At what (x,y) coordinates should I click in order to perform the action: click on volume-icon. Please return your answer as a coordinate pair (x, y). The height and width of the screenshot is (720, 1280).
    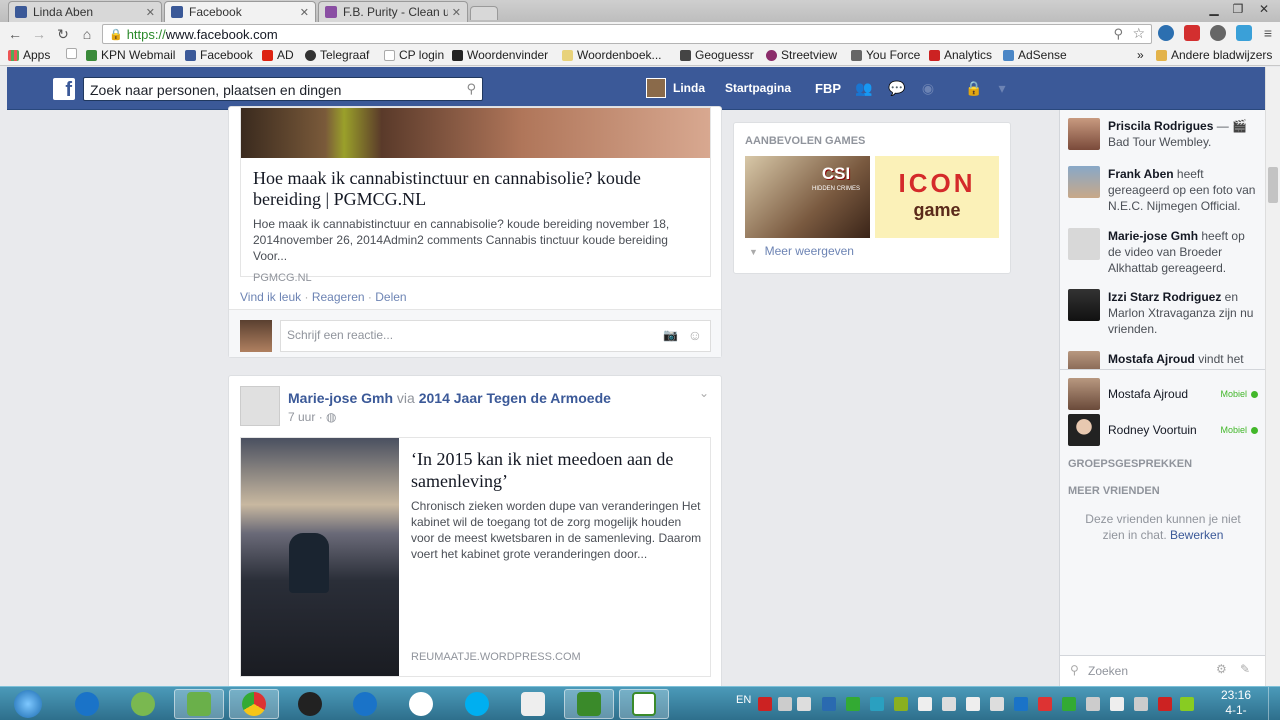
    Looking at the image, I should click on (1117, 704).